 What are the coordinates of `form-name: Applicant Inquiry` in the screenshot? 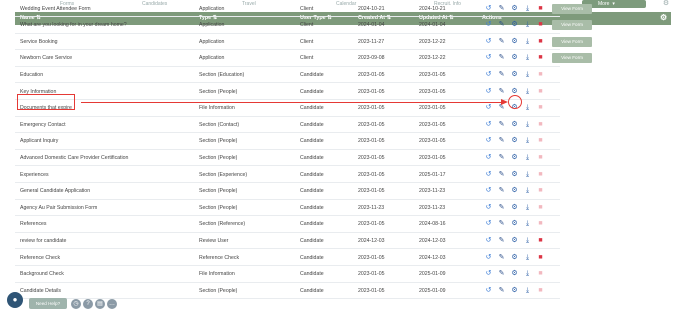 It's located at (39, 141).